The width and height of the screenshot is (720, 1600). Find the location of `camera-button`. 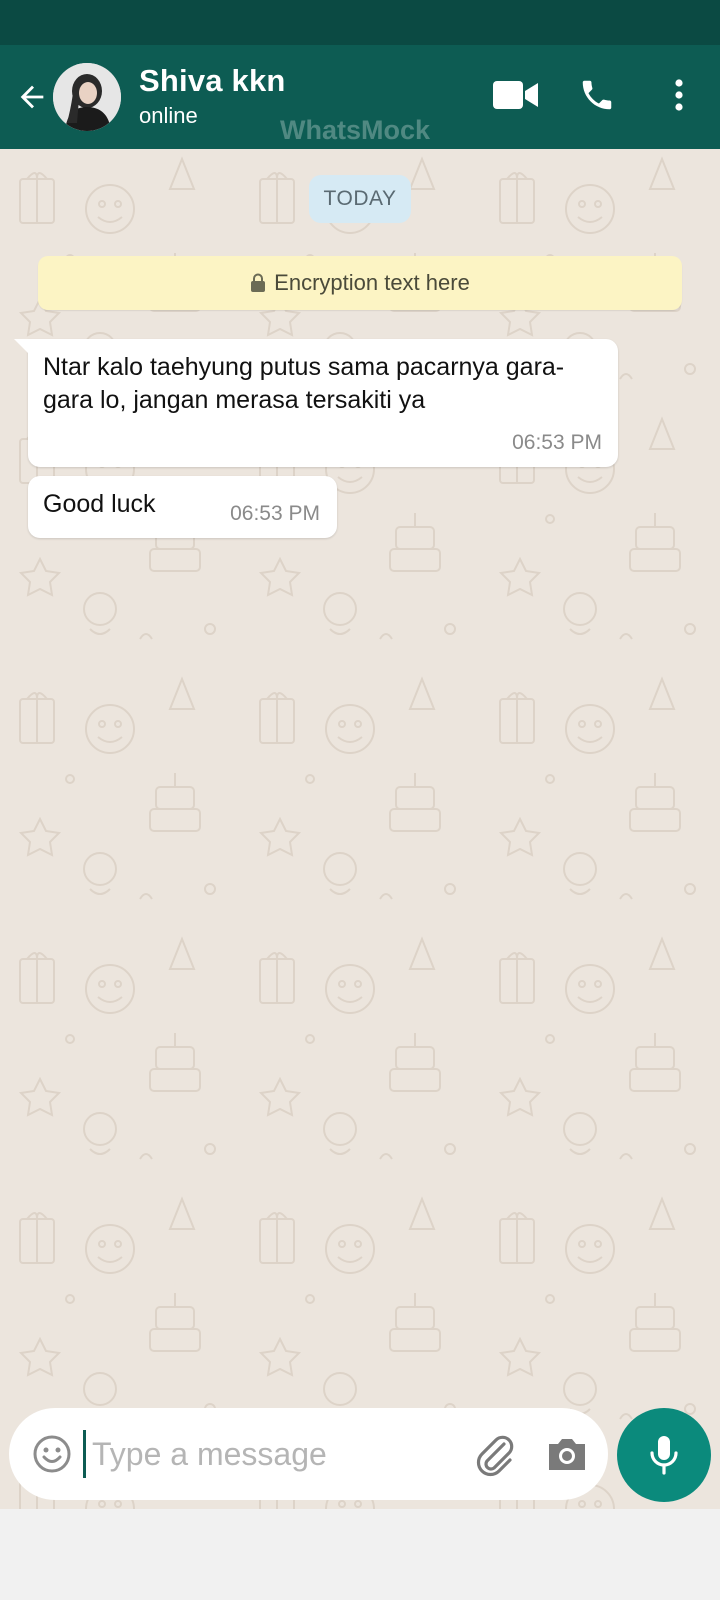

camera-button is located at coordinates (567, 1454).